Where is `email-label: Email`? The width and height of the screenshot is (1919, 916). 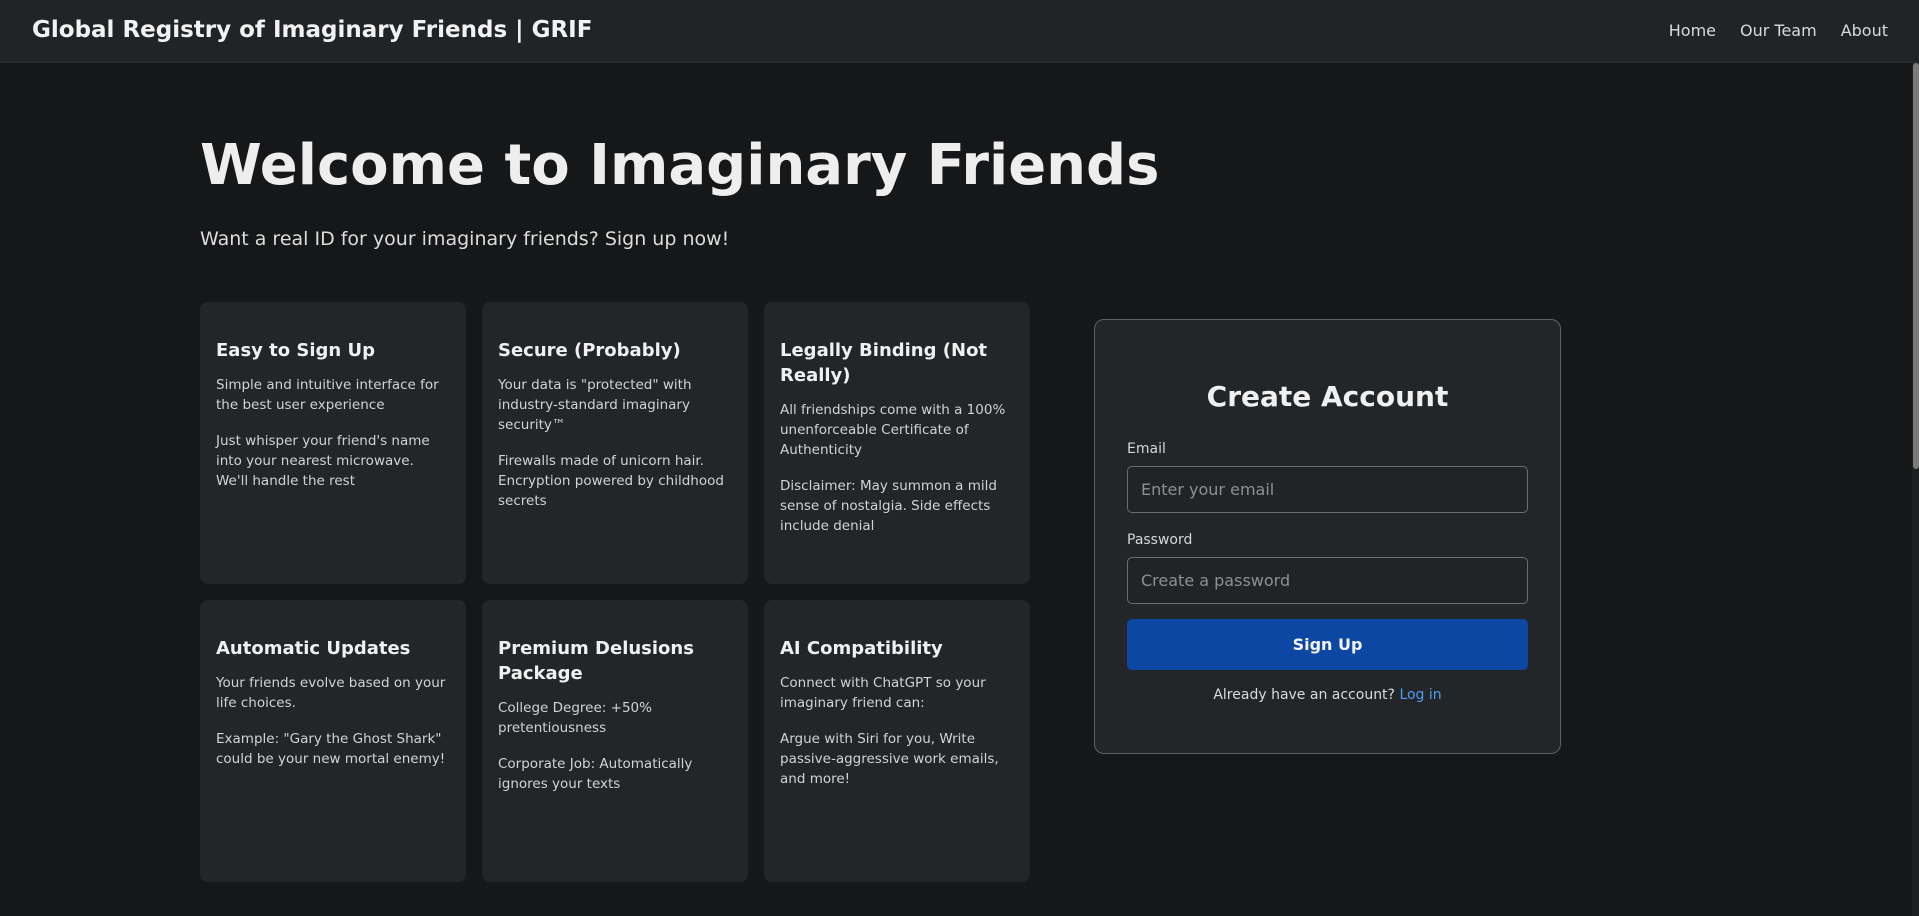
email-label: Email is located at coordinates (1146, 449).